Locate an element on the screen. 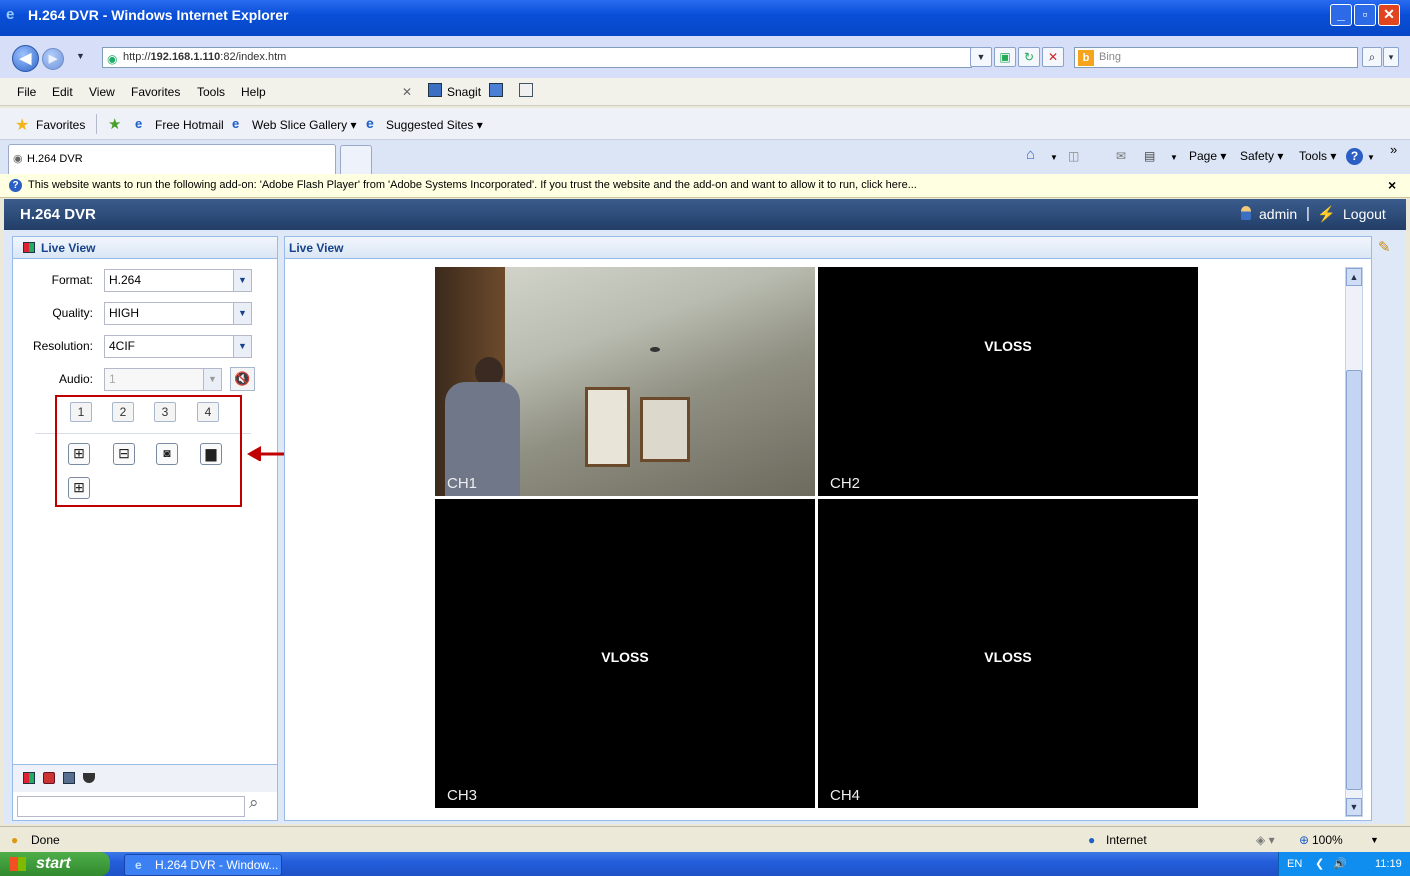 The image size is (1410, 876). snagit-editor-icon is located at coordinates (526, 90).